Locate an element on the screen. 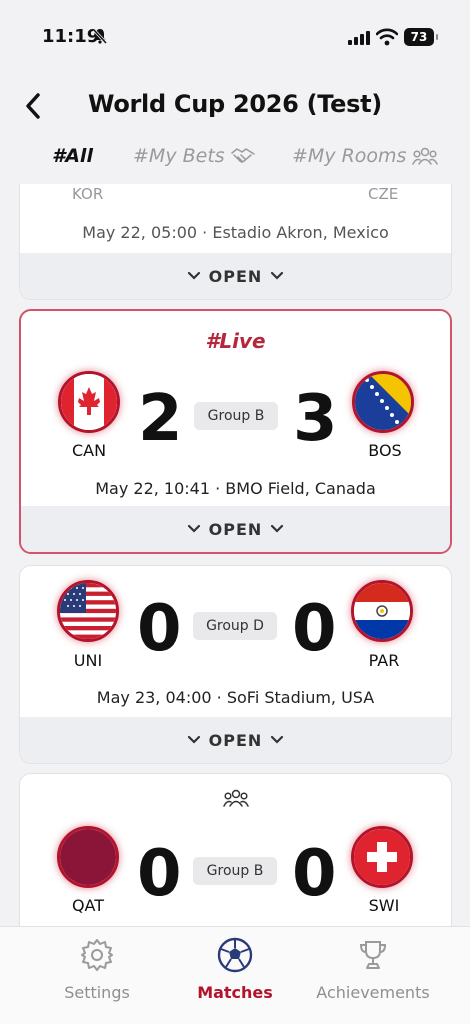 This screenshot has height=1024, width=470. tab-my-rooms: #My Rooms is located at coordinates (365, 156).